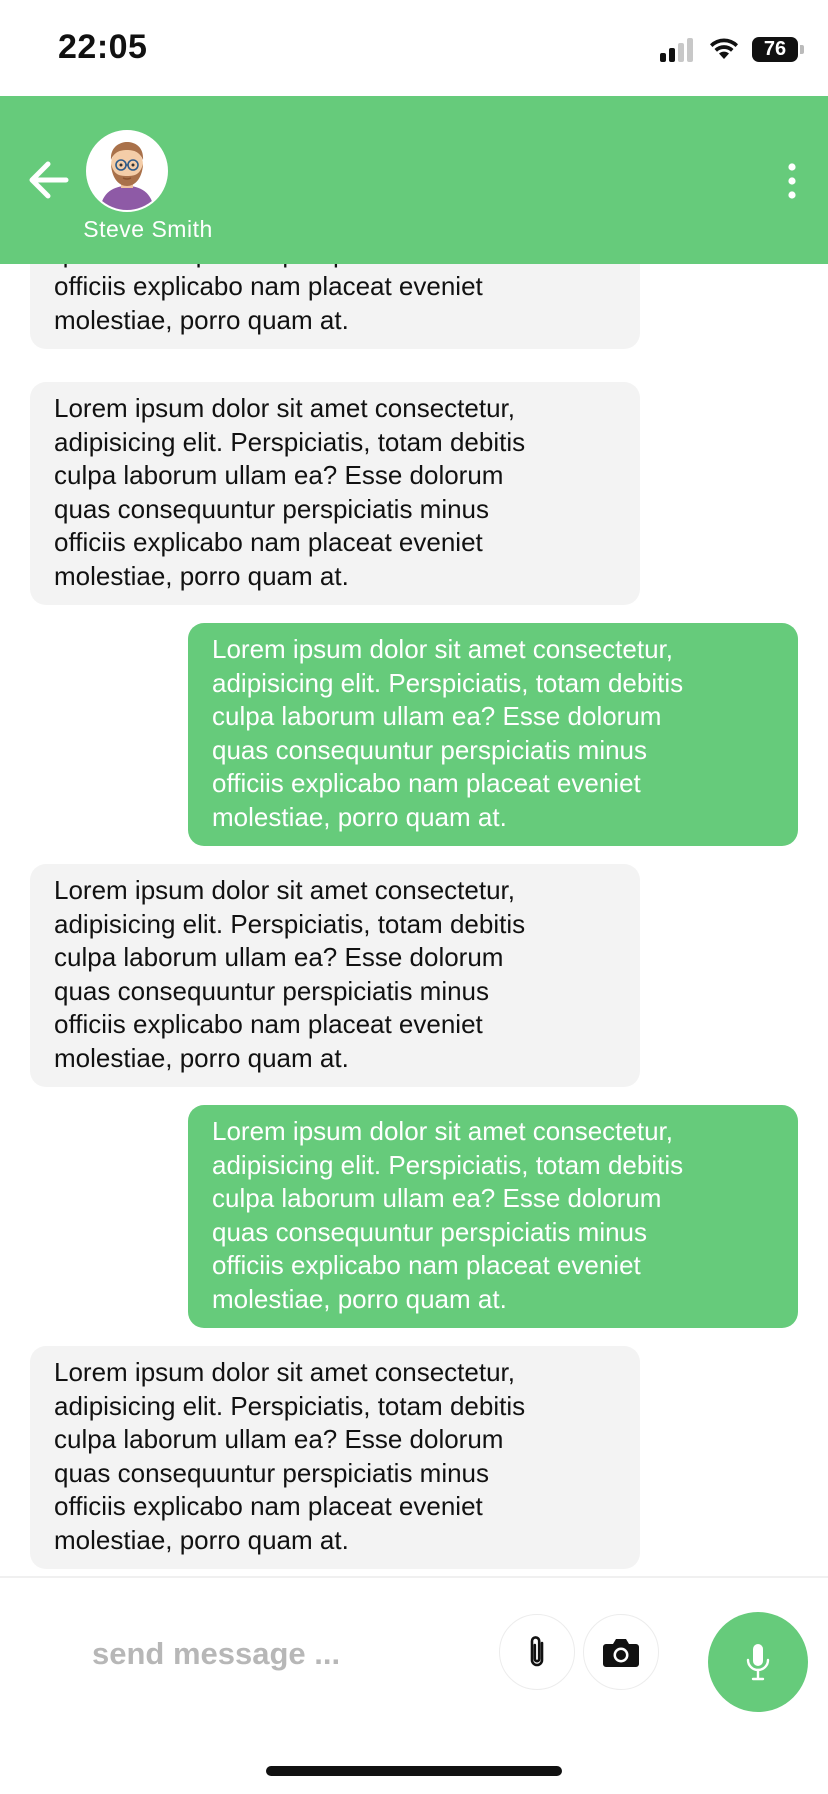 Image resolution: width=828 pixels, height=1794 pixels. What do you see at coordinates (678, 49) in the screenshot?
I see `cellular-signal-icon` at bounding box center [678, 49].